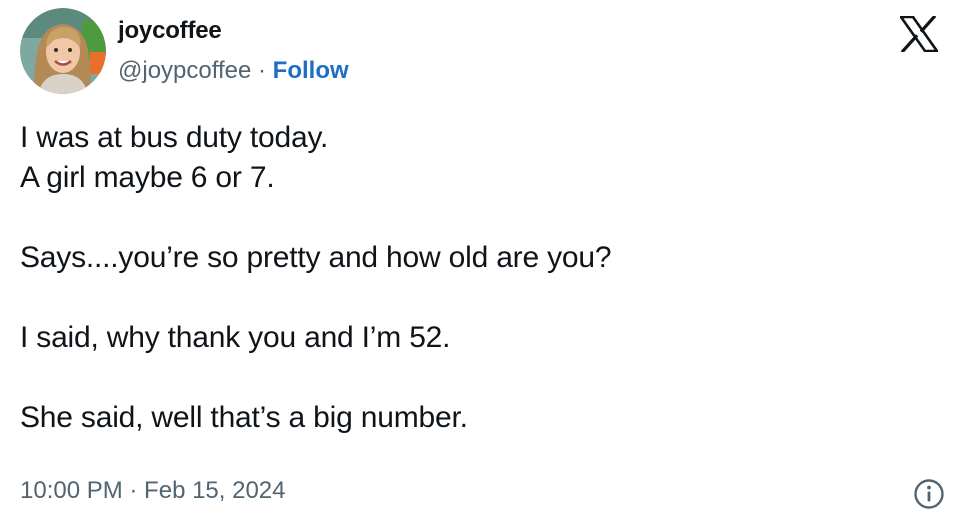 The width and height of the screenshot is (974, 522). I want to click on author-handle: @joypcoffee, so click(184, 70).